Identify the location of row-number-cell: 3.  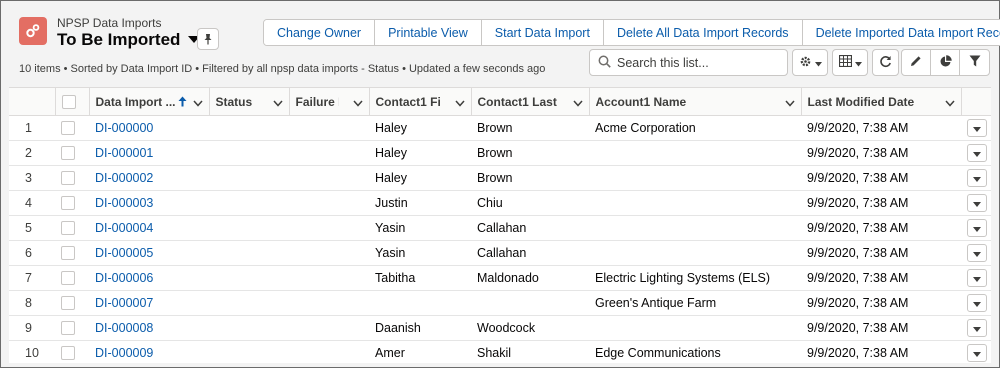
(32, 178).